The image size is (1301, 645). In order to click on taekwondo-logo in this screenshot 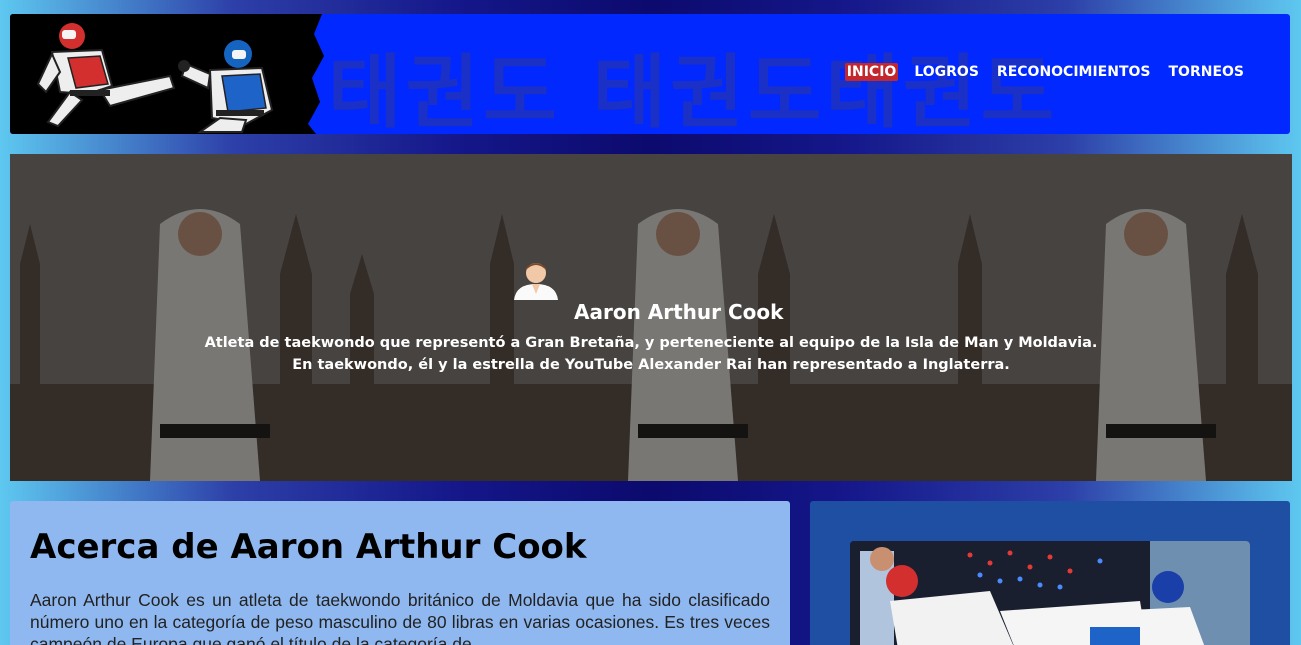, I will do `click(167, 74)`.